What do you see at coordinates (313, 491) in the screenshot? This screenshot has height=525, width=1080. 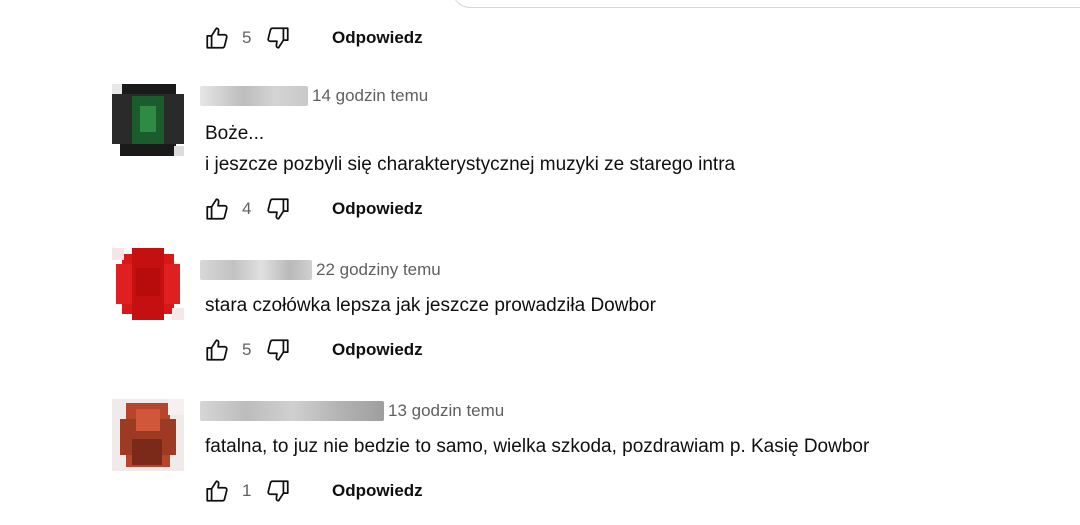 I see `comment-actions: 1 Odpowiedz` at bounding box center [313, 491].